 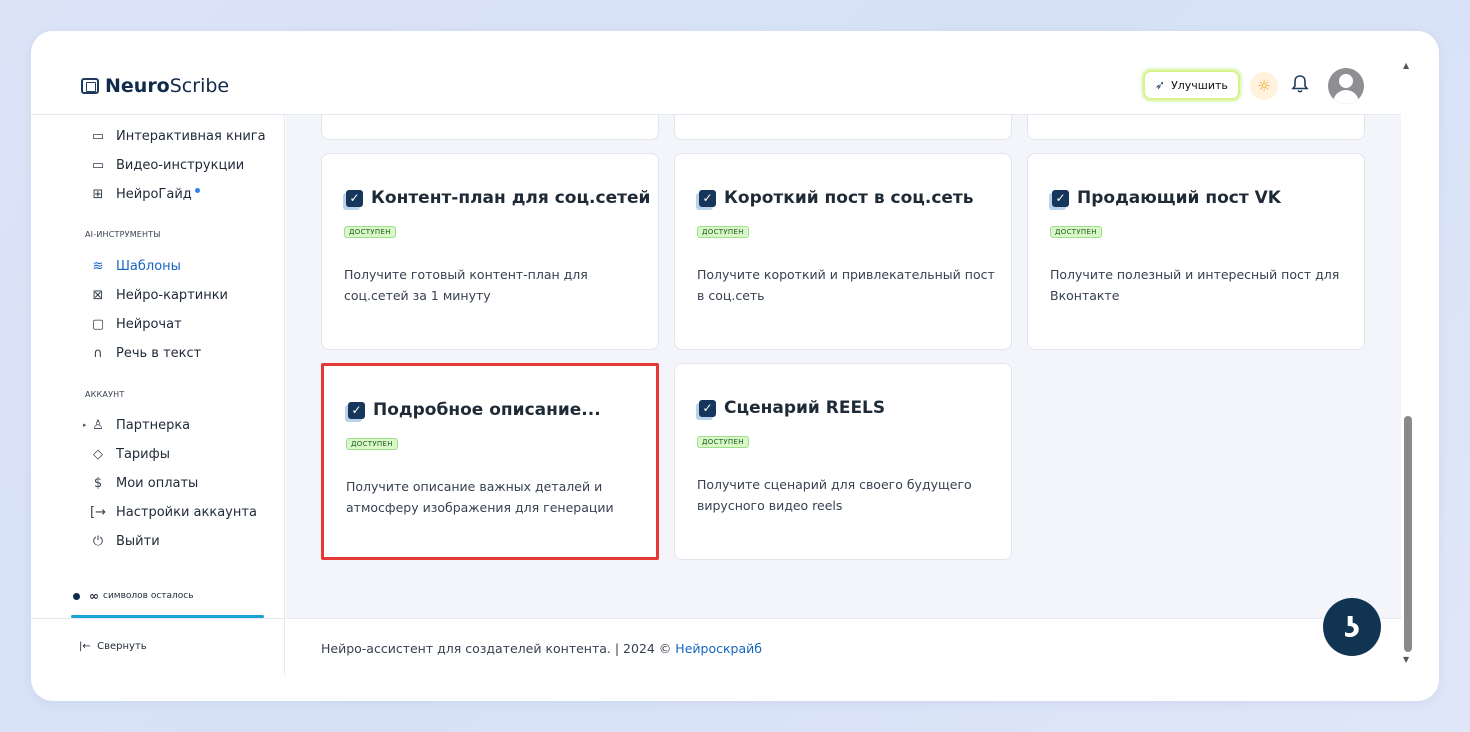 What do you see at coordinates (98, 324) in the screenshot?
I see `chat-icon: ▢` at bounding box center [98, 324].